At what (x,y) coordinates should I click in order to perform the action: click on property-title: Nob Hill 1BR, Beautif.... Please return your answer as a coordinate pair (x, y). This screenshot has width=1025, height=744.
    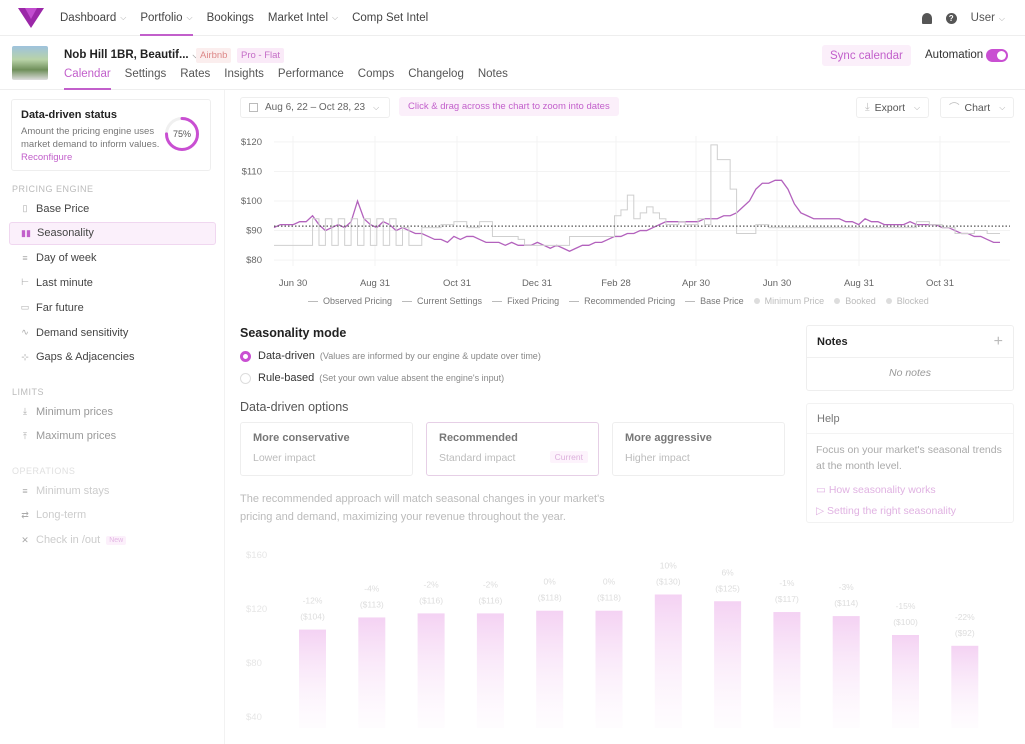
    Looking at the image, I should click on (126, 55).